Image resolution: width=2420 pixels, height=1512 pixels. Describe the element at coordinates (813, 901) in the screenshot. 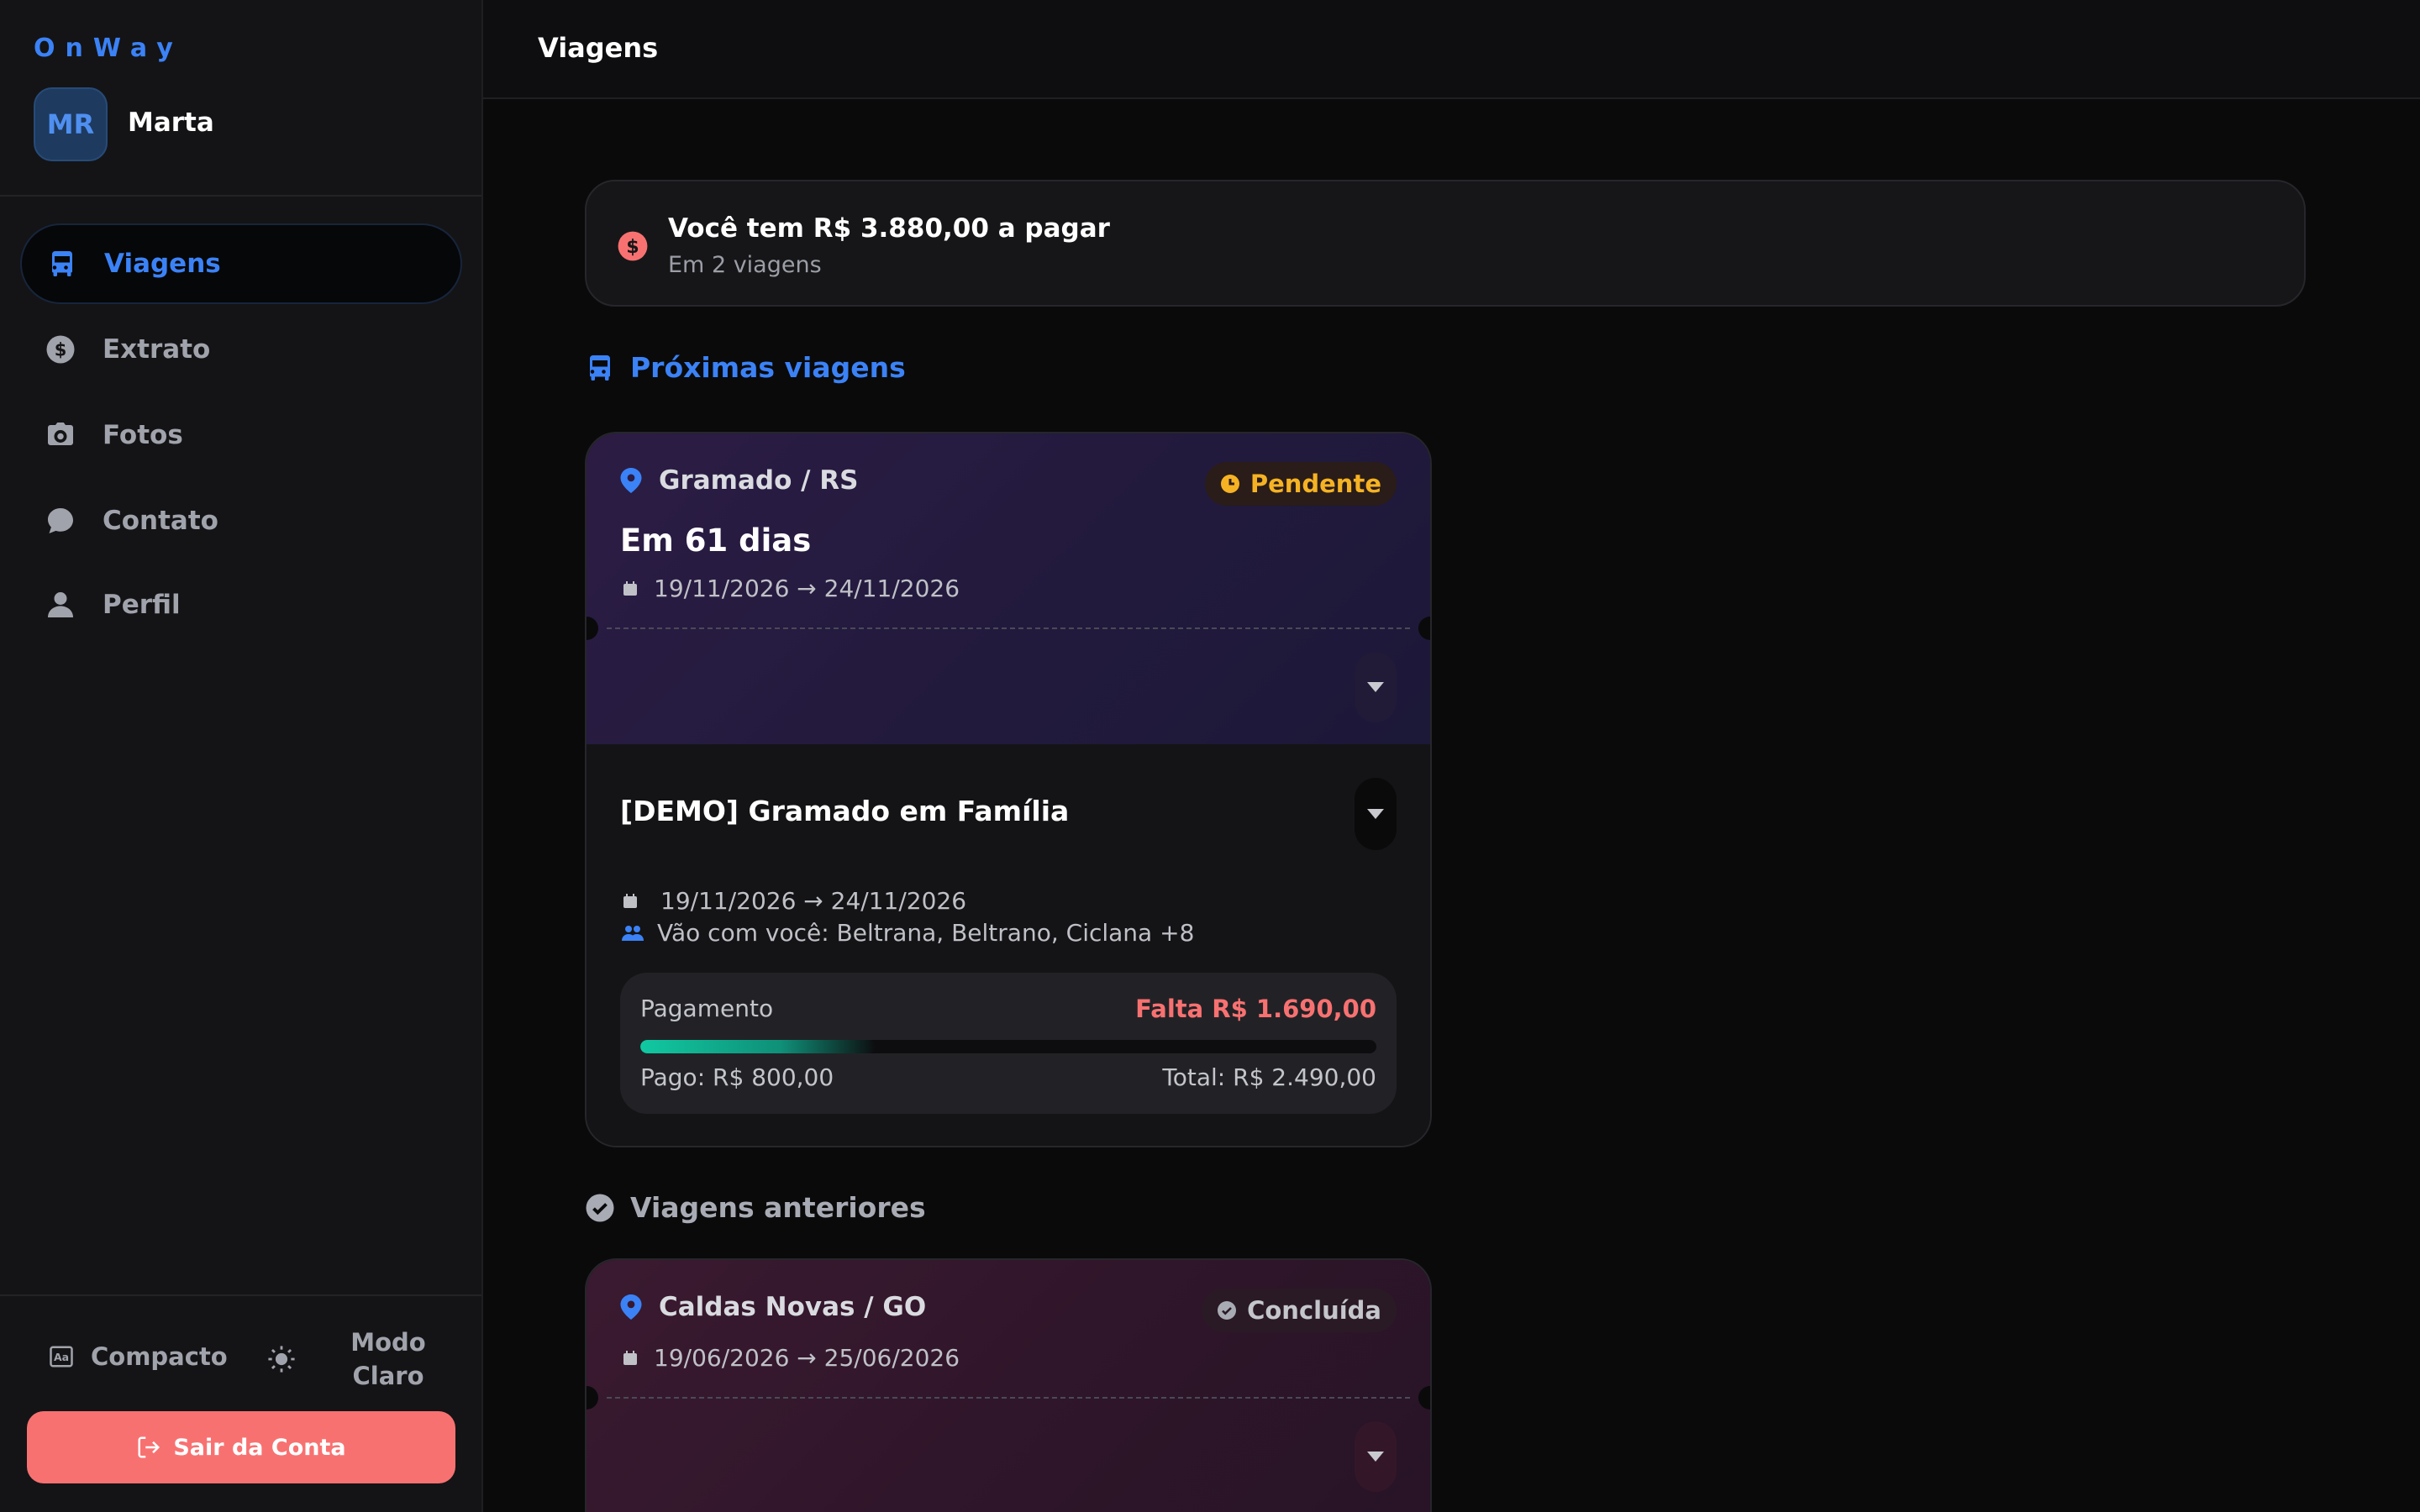

I see `trip-body-dates-label: 19/11/2026 → 24/11/2026` at that location.